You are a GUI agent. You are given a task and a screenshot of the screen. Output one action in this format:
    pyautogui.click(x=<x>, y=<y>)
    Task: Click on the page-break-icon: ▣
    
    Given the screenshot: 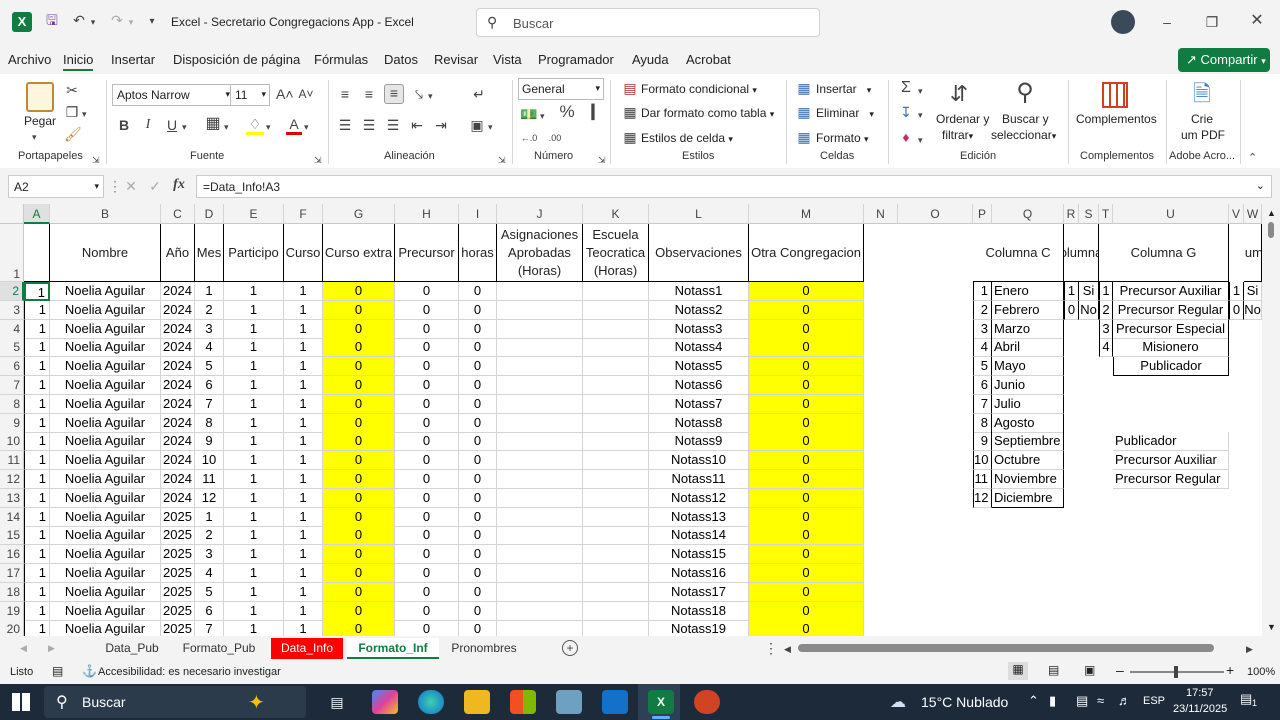 What is the action you would take?
    pyautogui.click(x=1089, y=670)
    